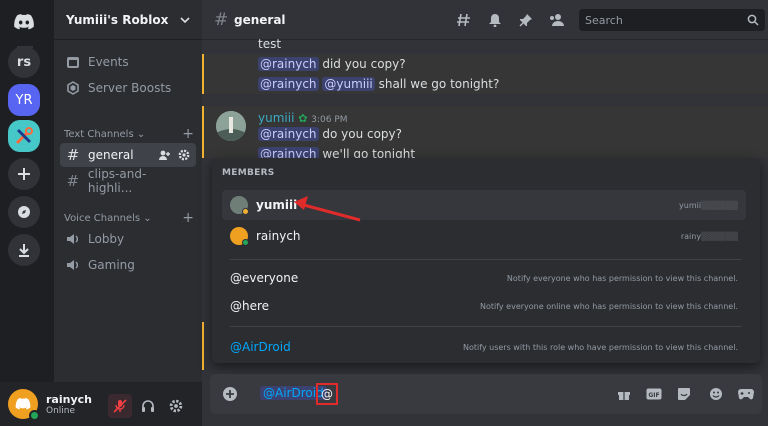 This screenshot has width=768, height=426. What do you see at coordinates (101, 404) in the screenshot?
I see `user-panel: rainych Online` at bounding box center [101, 404].